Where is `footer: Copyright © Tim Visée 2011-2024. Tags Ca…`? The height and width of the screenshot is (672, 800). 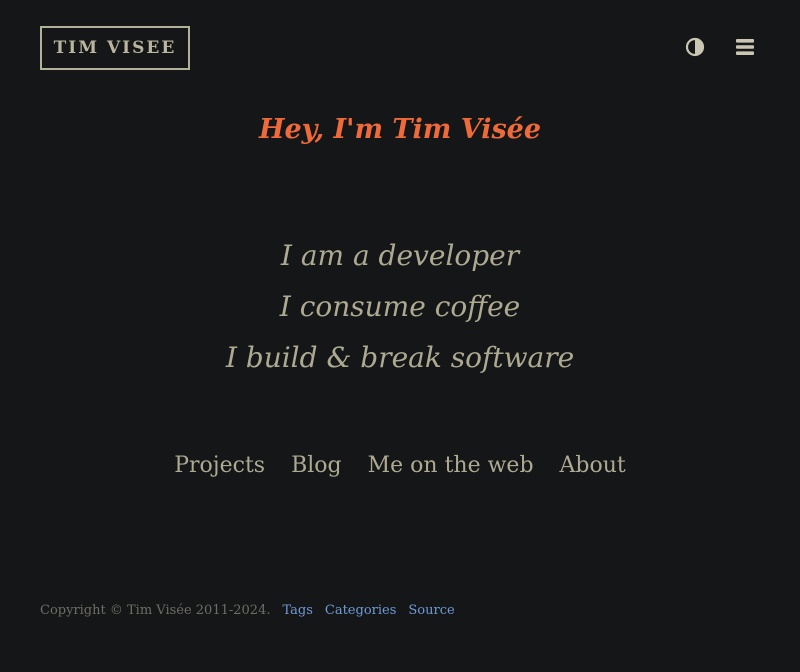
footer: Copyright © Tim Visée 2011-2024. Tags Ca… is located at coordinates (253, 610).